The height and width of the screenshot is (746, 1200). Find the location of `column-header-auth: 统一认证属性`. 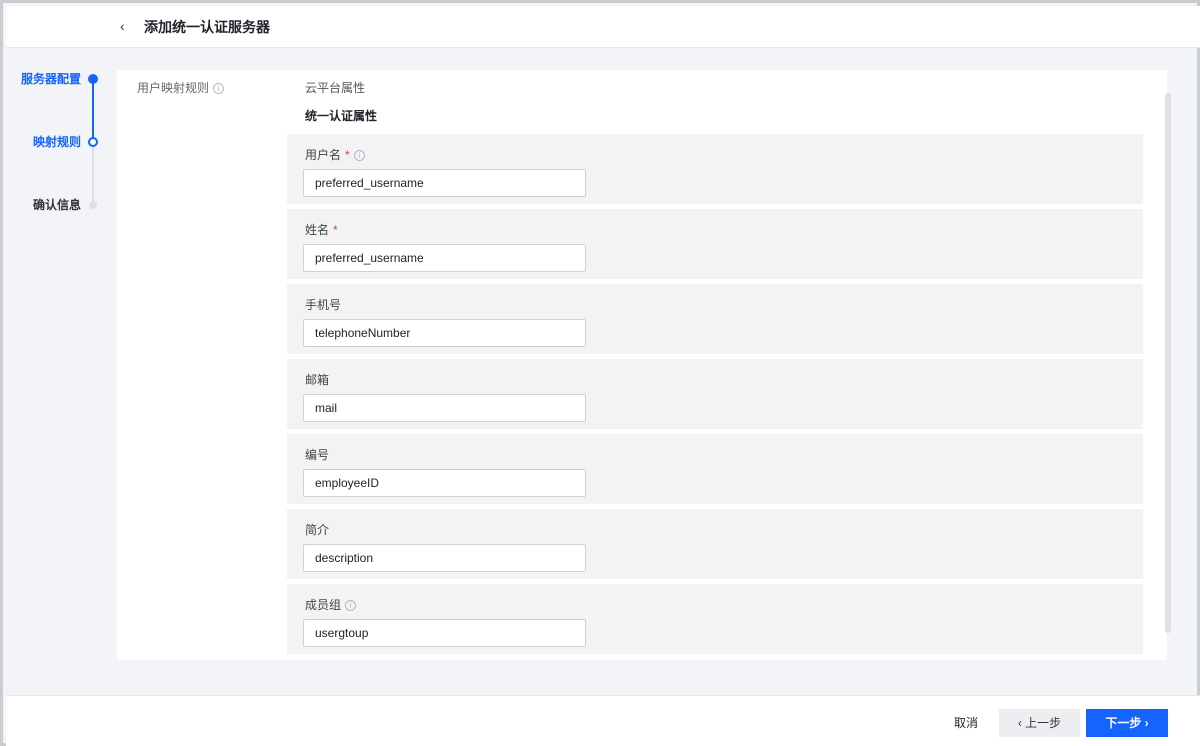

column-header-auth: 统一认证属性 is located at coordinates (341, 116).